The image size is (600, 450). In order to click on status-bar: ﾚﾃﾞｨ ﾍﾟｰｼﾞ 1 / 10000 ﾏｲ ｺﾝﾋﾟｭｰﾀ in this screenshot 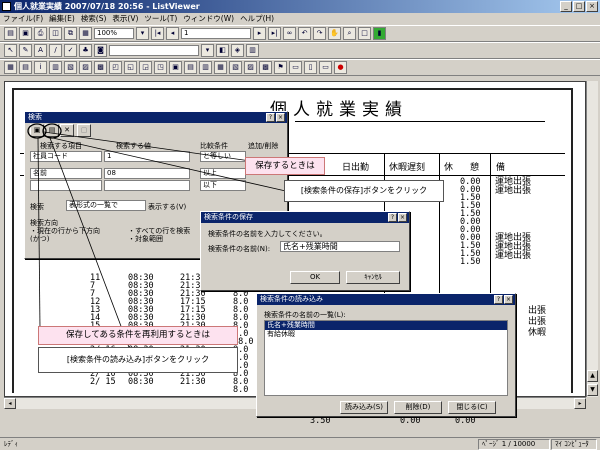, I will do `click(300, 443)`.